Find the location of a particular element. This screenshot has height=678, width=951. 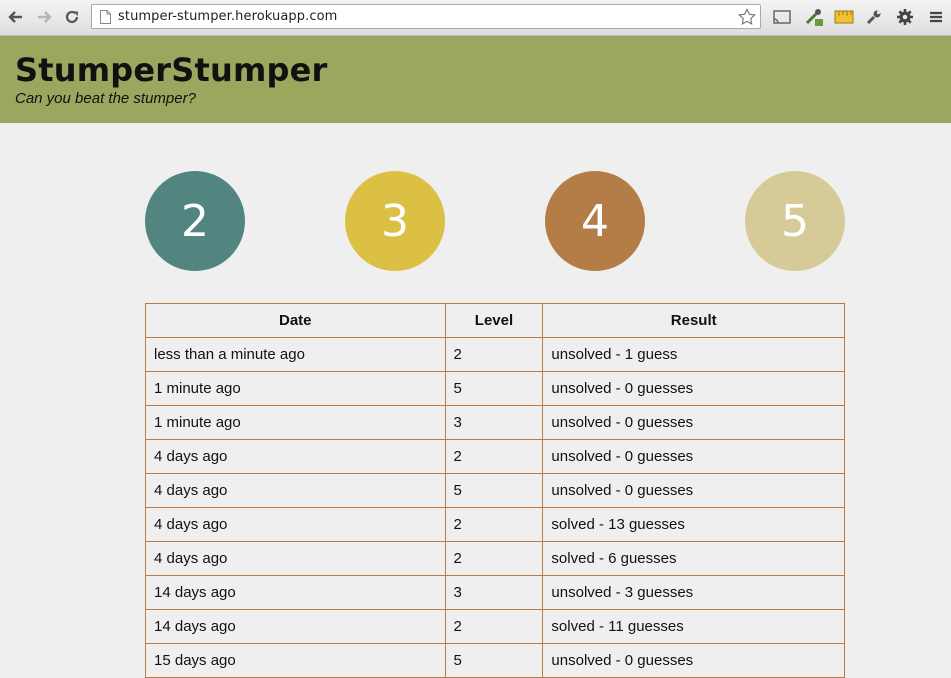

result-cell: solved - 6 guesses is located at coordinates (693, 558).